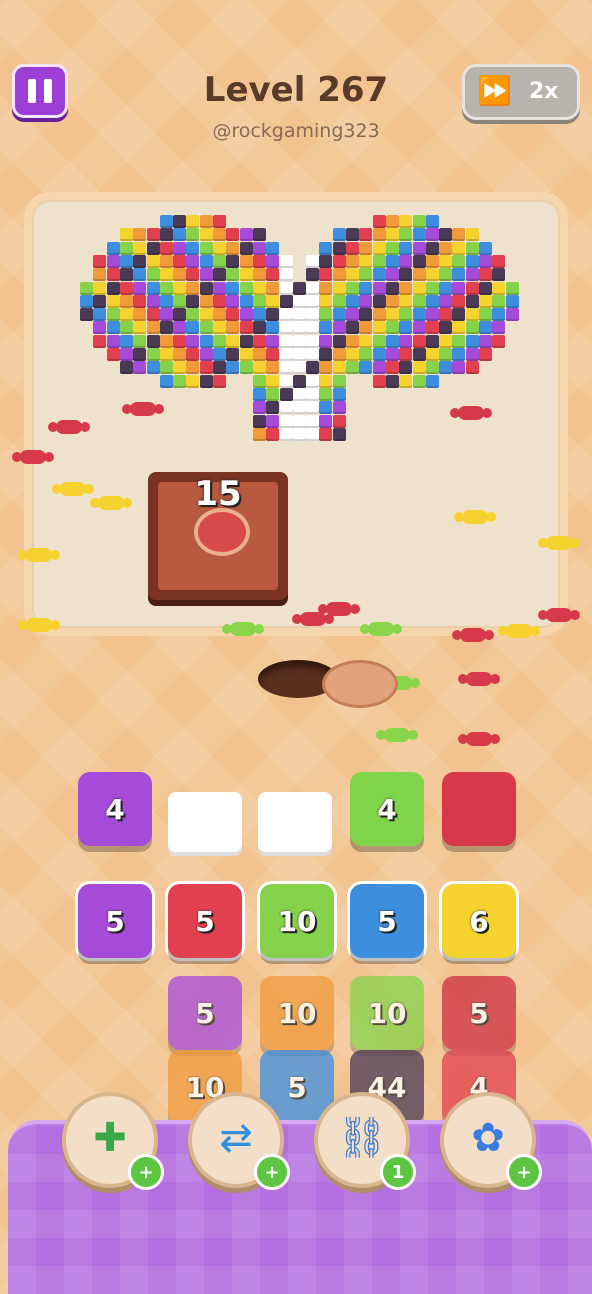 This screenshot has width=592, height=1294. What do you see at coordinates (521, 92) in the screenshot?
I see `speed-button: ⏩ 2x` at bounding box center [521, 92].